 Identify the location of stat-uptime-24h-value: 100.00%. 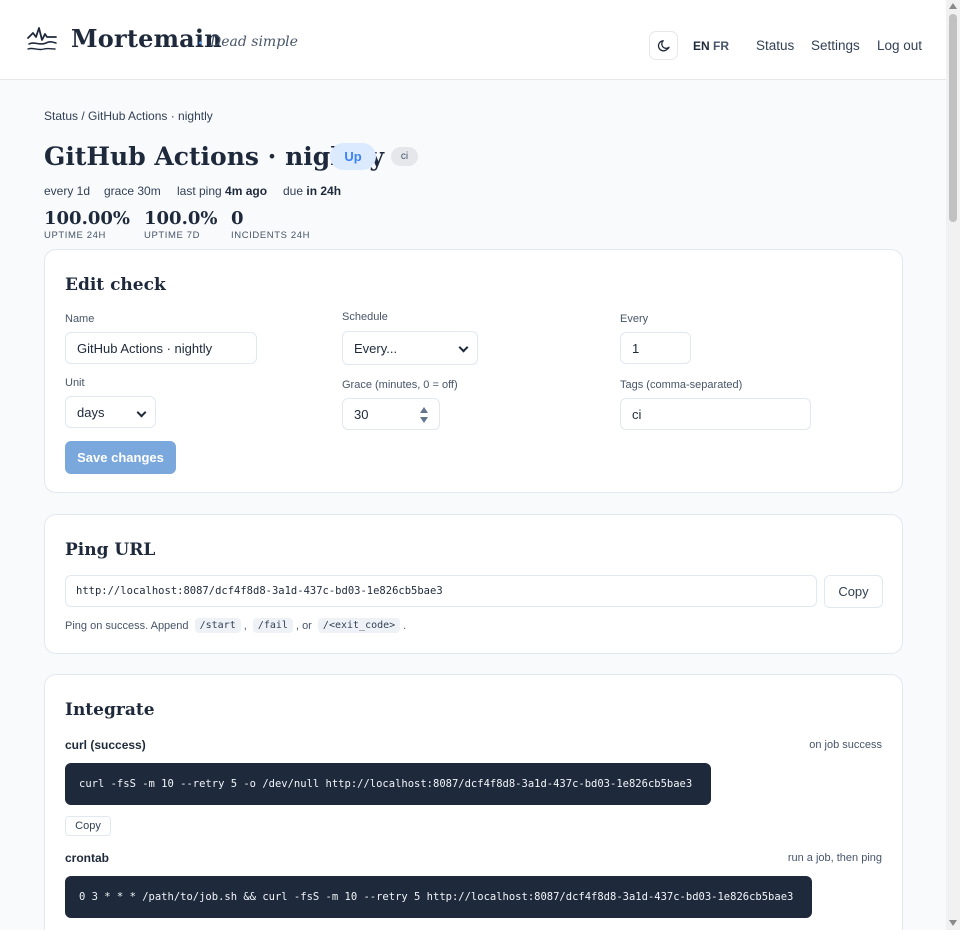
(87, 218).